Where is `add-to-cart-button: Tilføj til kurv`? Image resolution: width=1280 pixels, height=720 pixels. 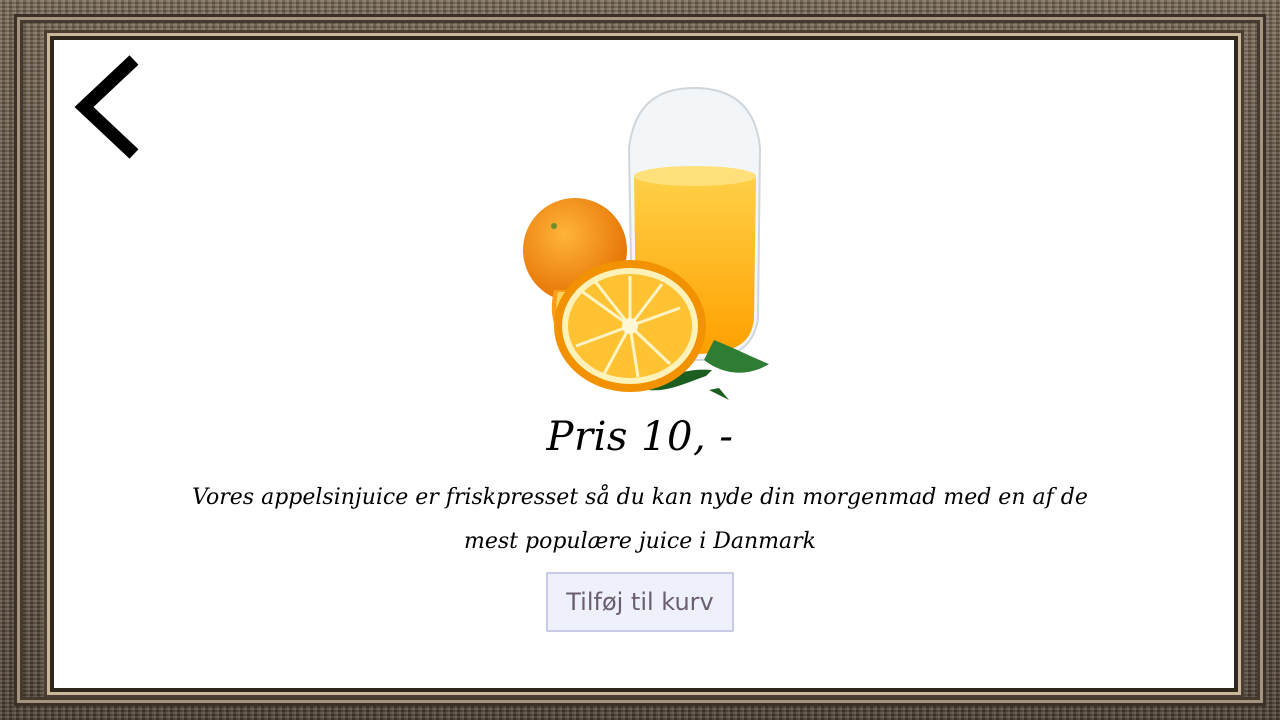
add-to-cart-button: Tilføj til kurv is located at coordinates (640, 602).